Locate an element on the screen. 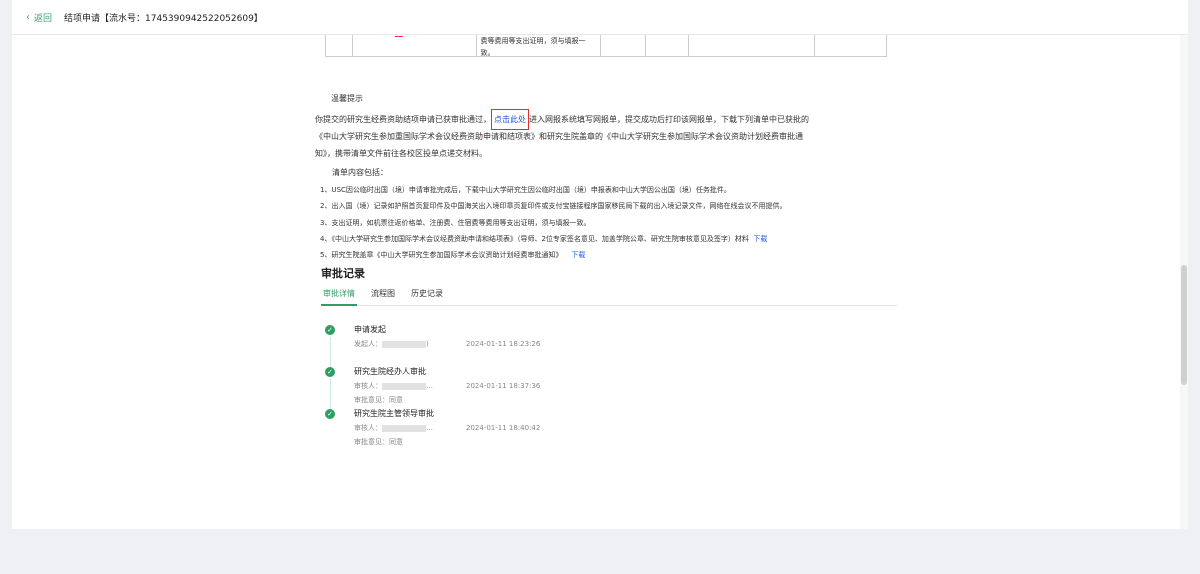  checklist-item-text: 5、研究生院盖章《中山大学研究生参加国际学术会议资助计划经费审批通知》 is located at coordinates (441, 255).